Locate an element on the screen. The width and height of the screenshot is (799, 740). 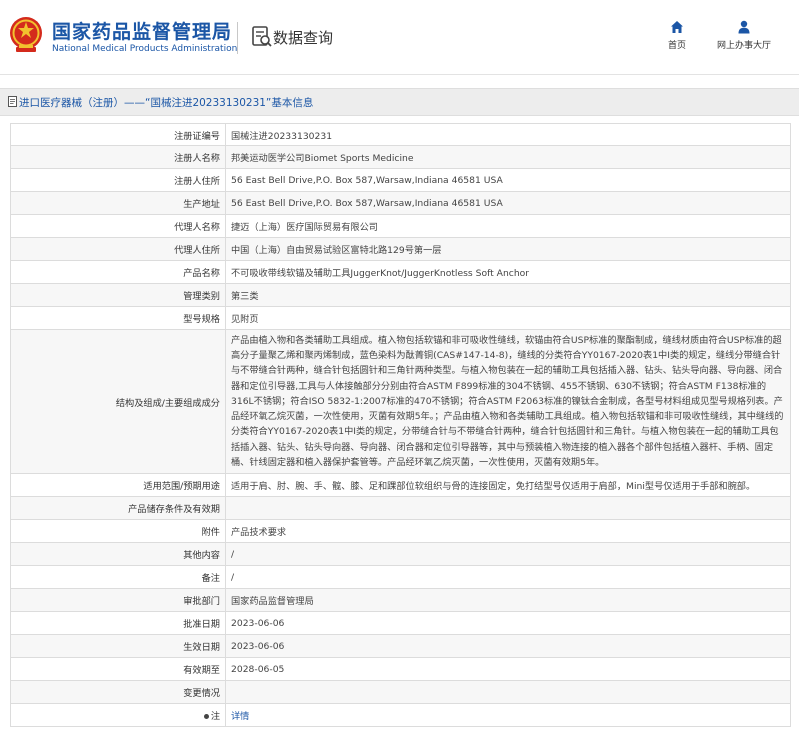
table-row: 代理人名称 捷迈（上海）医疗国际贸易有限公司 is located at coordinates (400, 226).